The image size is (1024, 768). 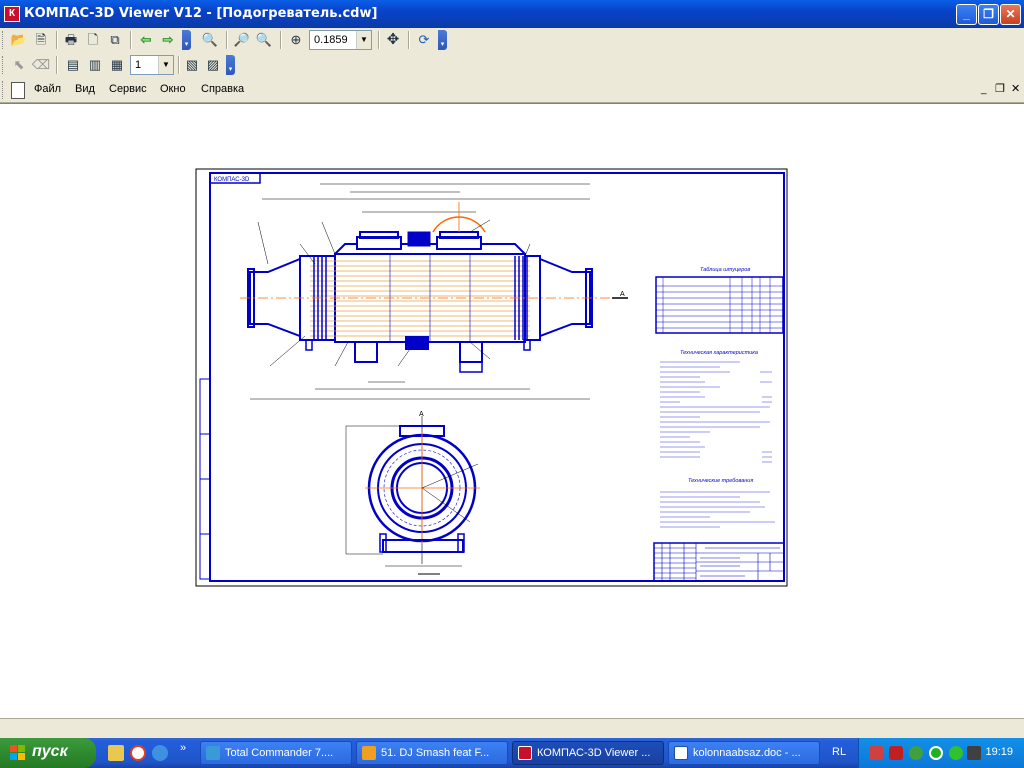 What do you see at coordinates (93, 40) in the screenshot?
I see `print-preview-icon: 🗋` at bounding box center [93, 40].